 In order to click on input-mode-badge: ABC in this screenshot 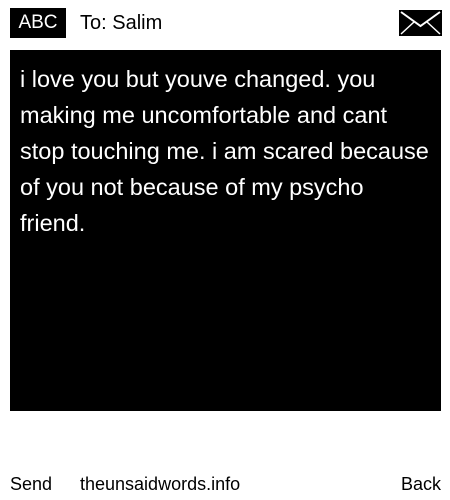, I will do `click(38, 23)`.